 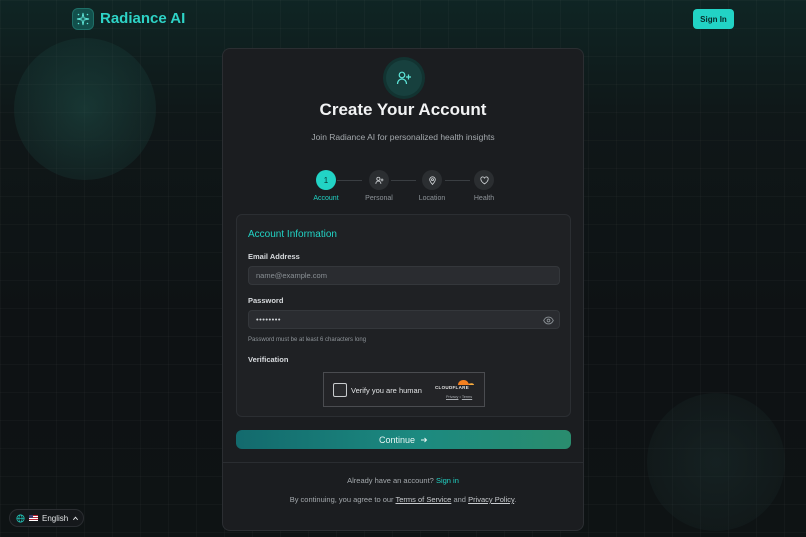 I want to click on decorative-blob-right, so click(x=716, y=462).